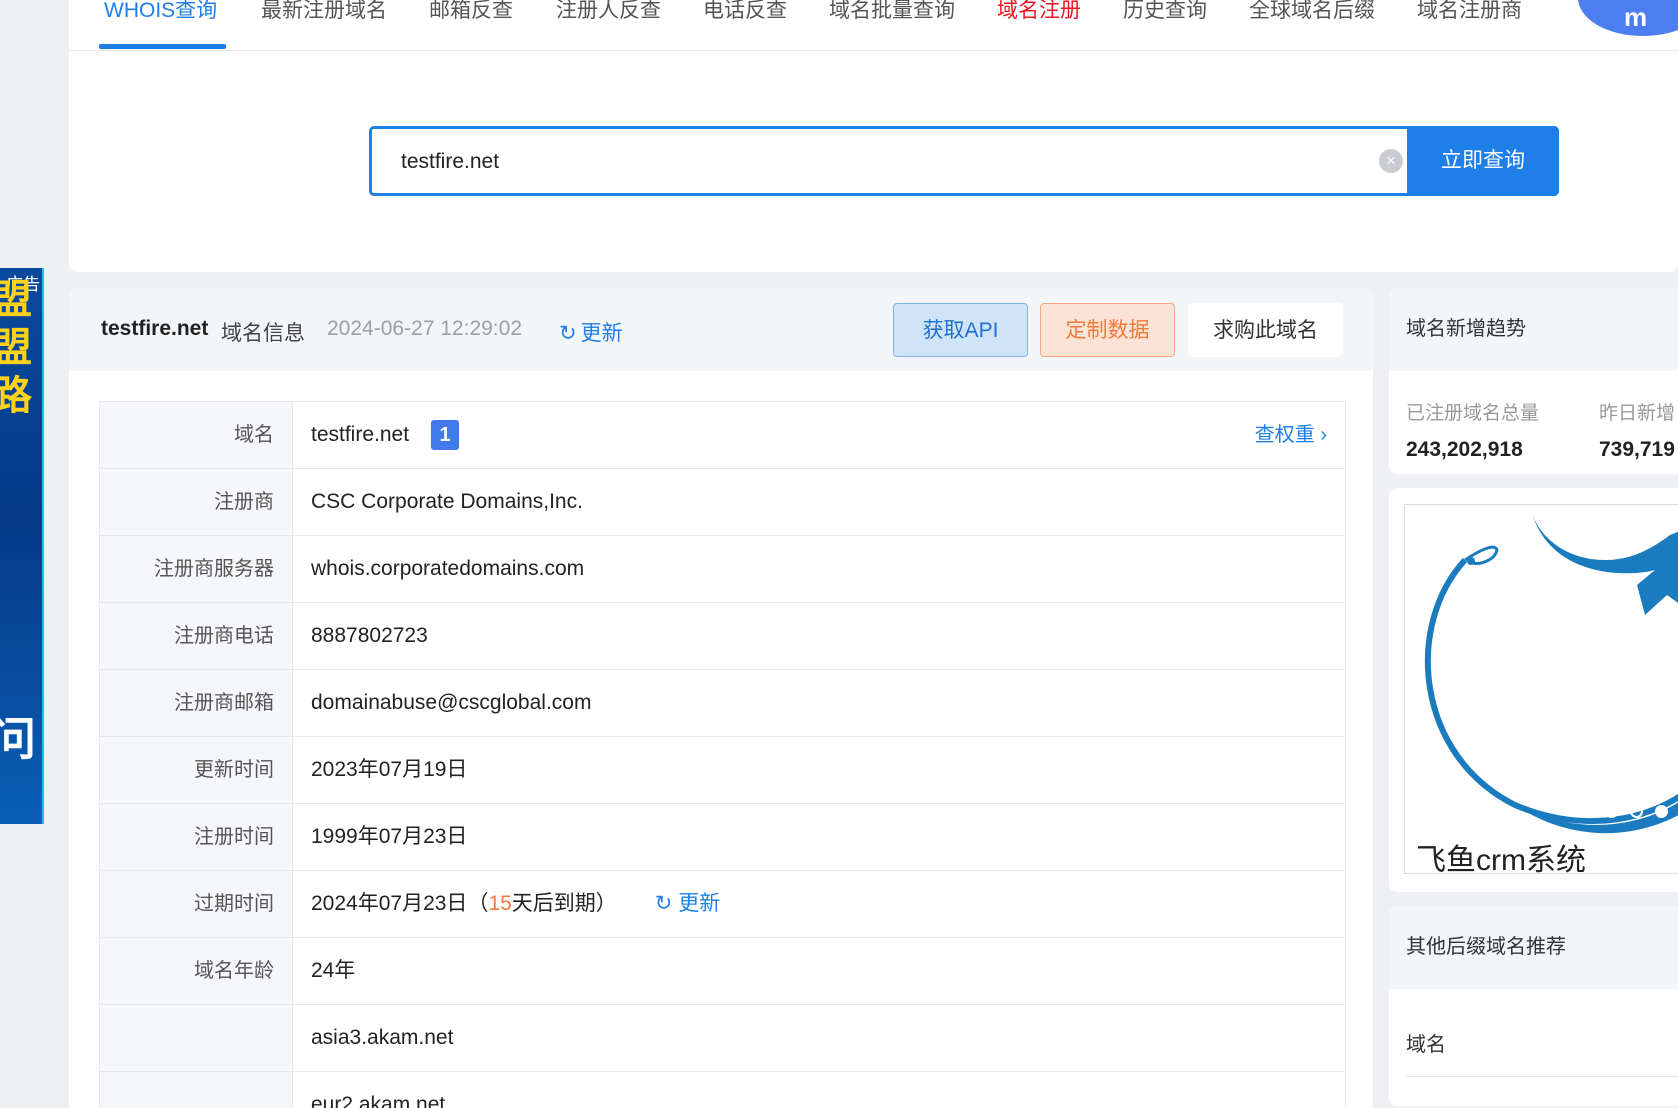 The image size is (1678, 1108). Describe the element at coordinates (877, 162) in the screenshot. I see `search-input` at that location.